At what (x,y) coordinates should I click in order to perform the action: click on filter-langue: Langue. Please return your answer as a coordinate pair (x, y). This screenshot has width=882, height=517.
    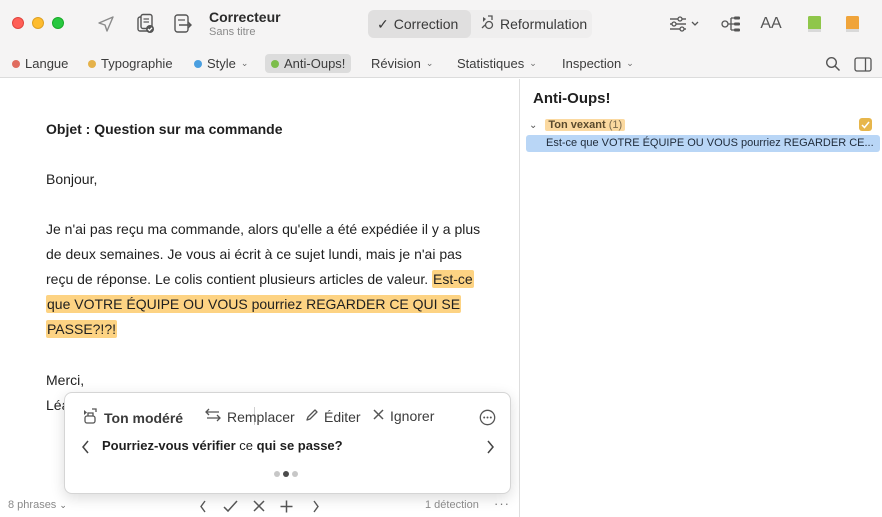
    Looking at the image, I should click on (40, 63).